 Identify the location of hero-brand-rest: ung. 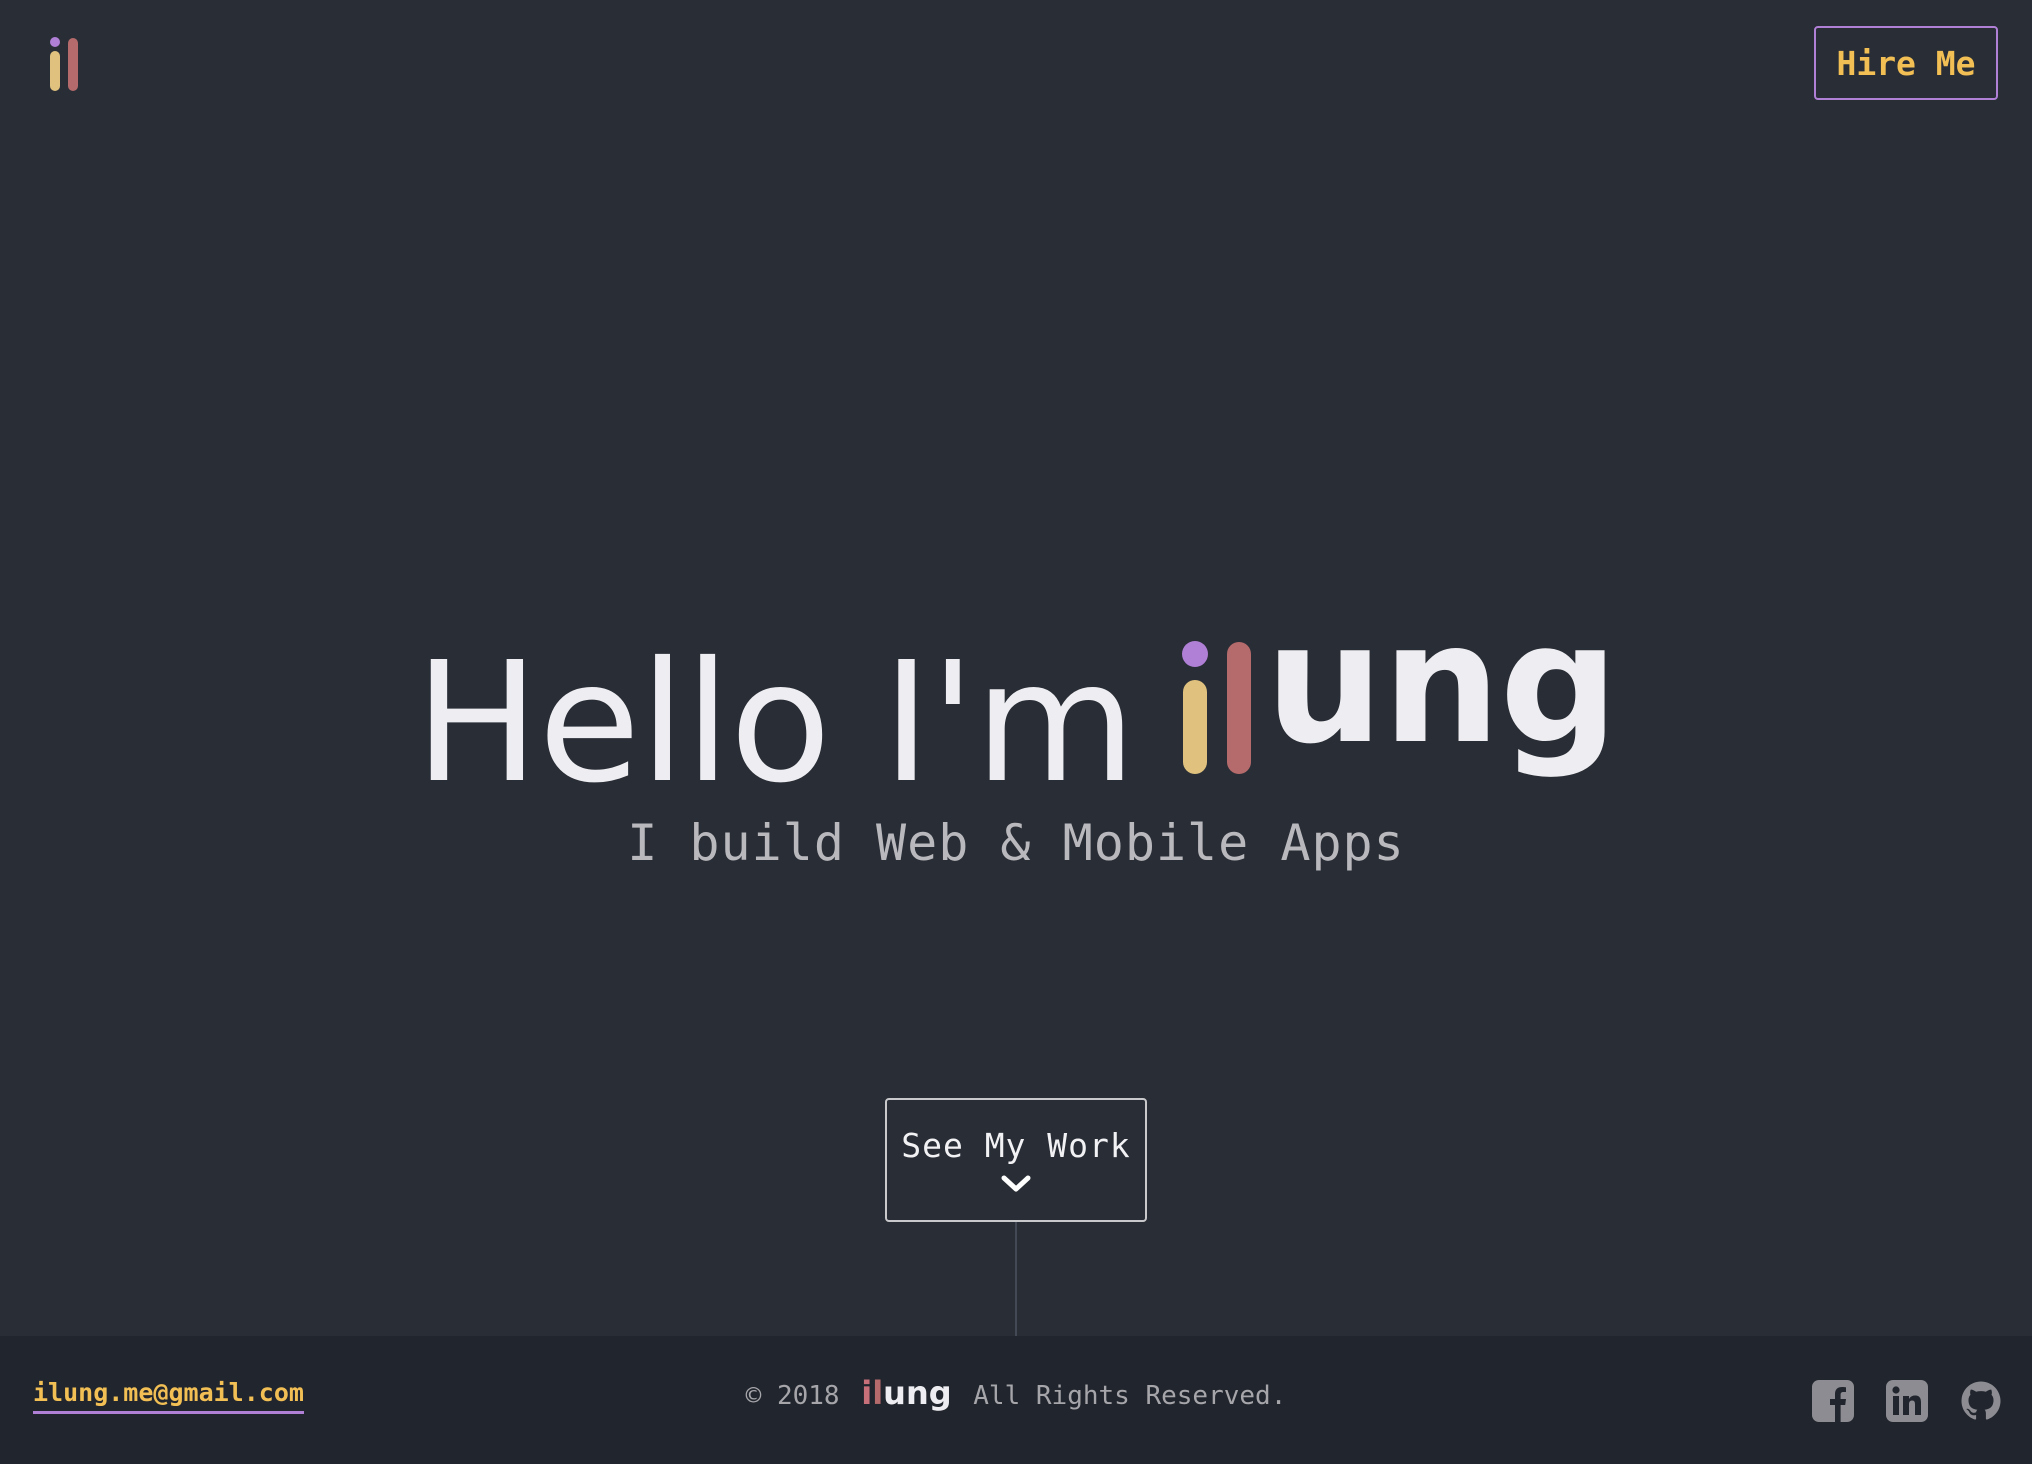
(1441, 684).